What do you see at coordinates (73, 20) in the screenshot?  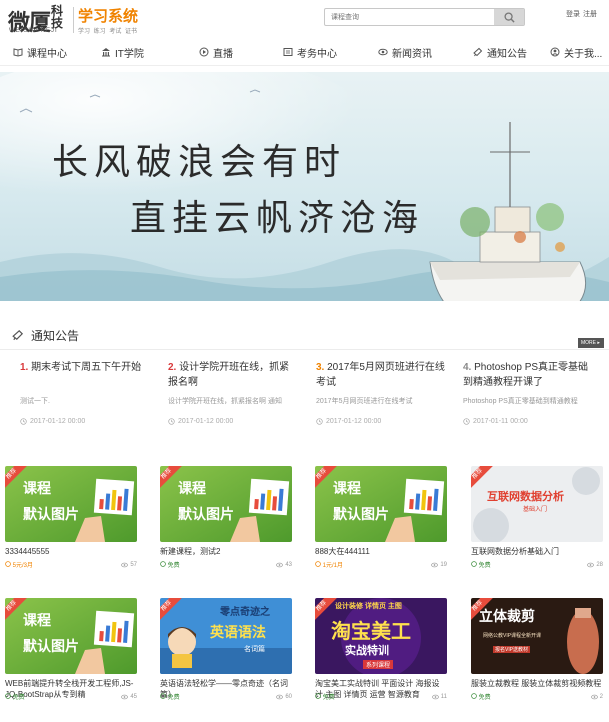 I see `logo-divider` at bounding box center [73, 20].